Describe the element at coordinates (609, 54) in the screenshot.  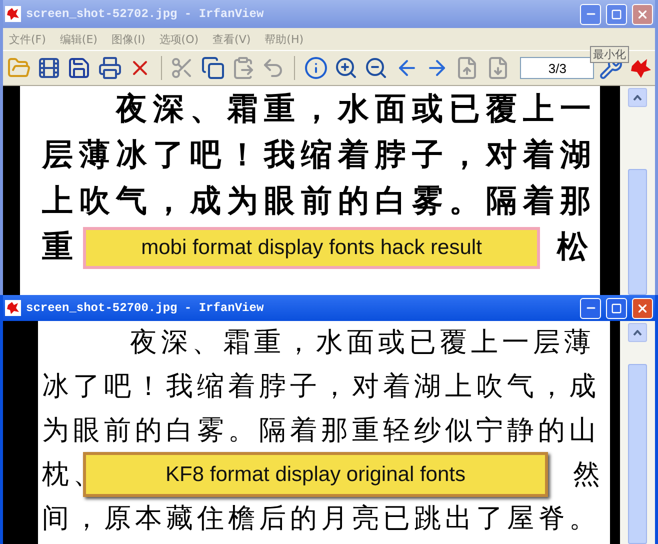
I see `tooltip: 最小化` at that location.